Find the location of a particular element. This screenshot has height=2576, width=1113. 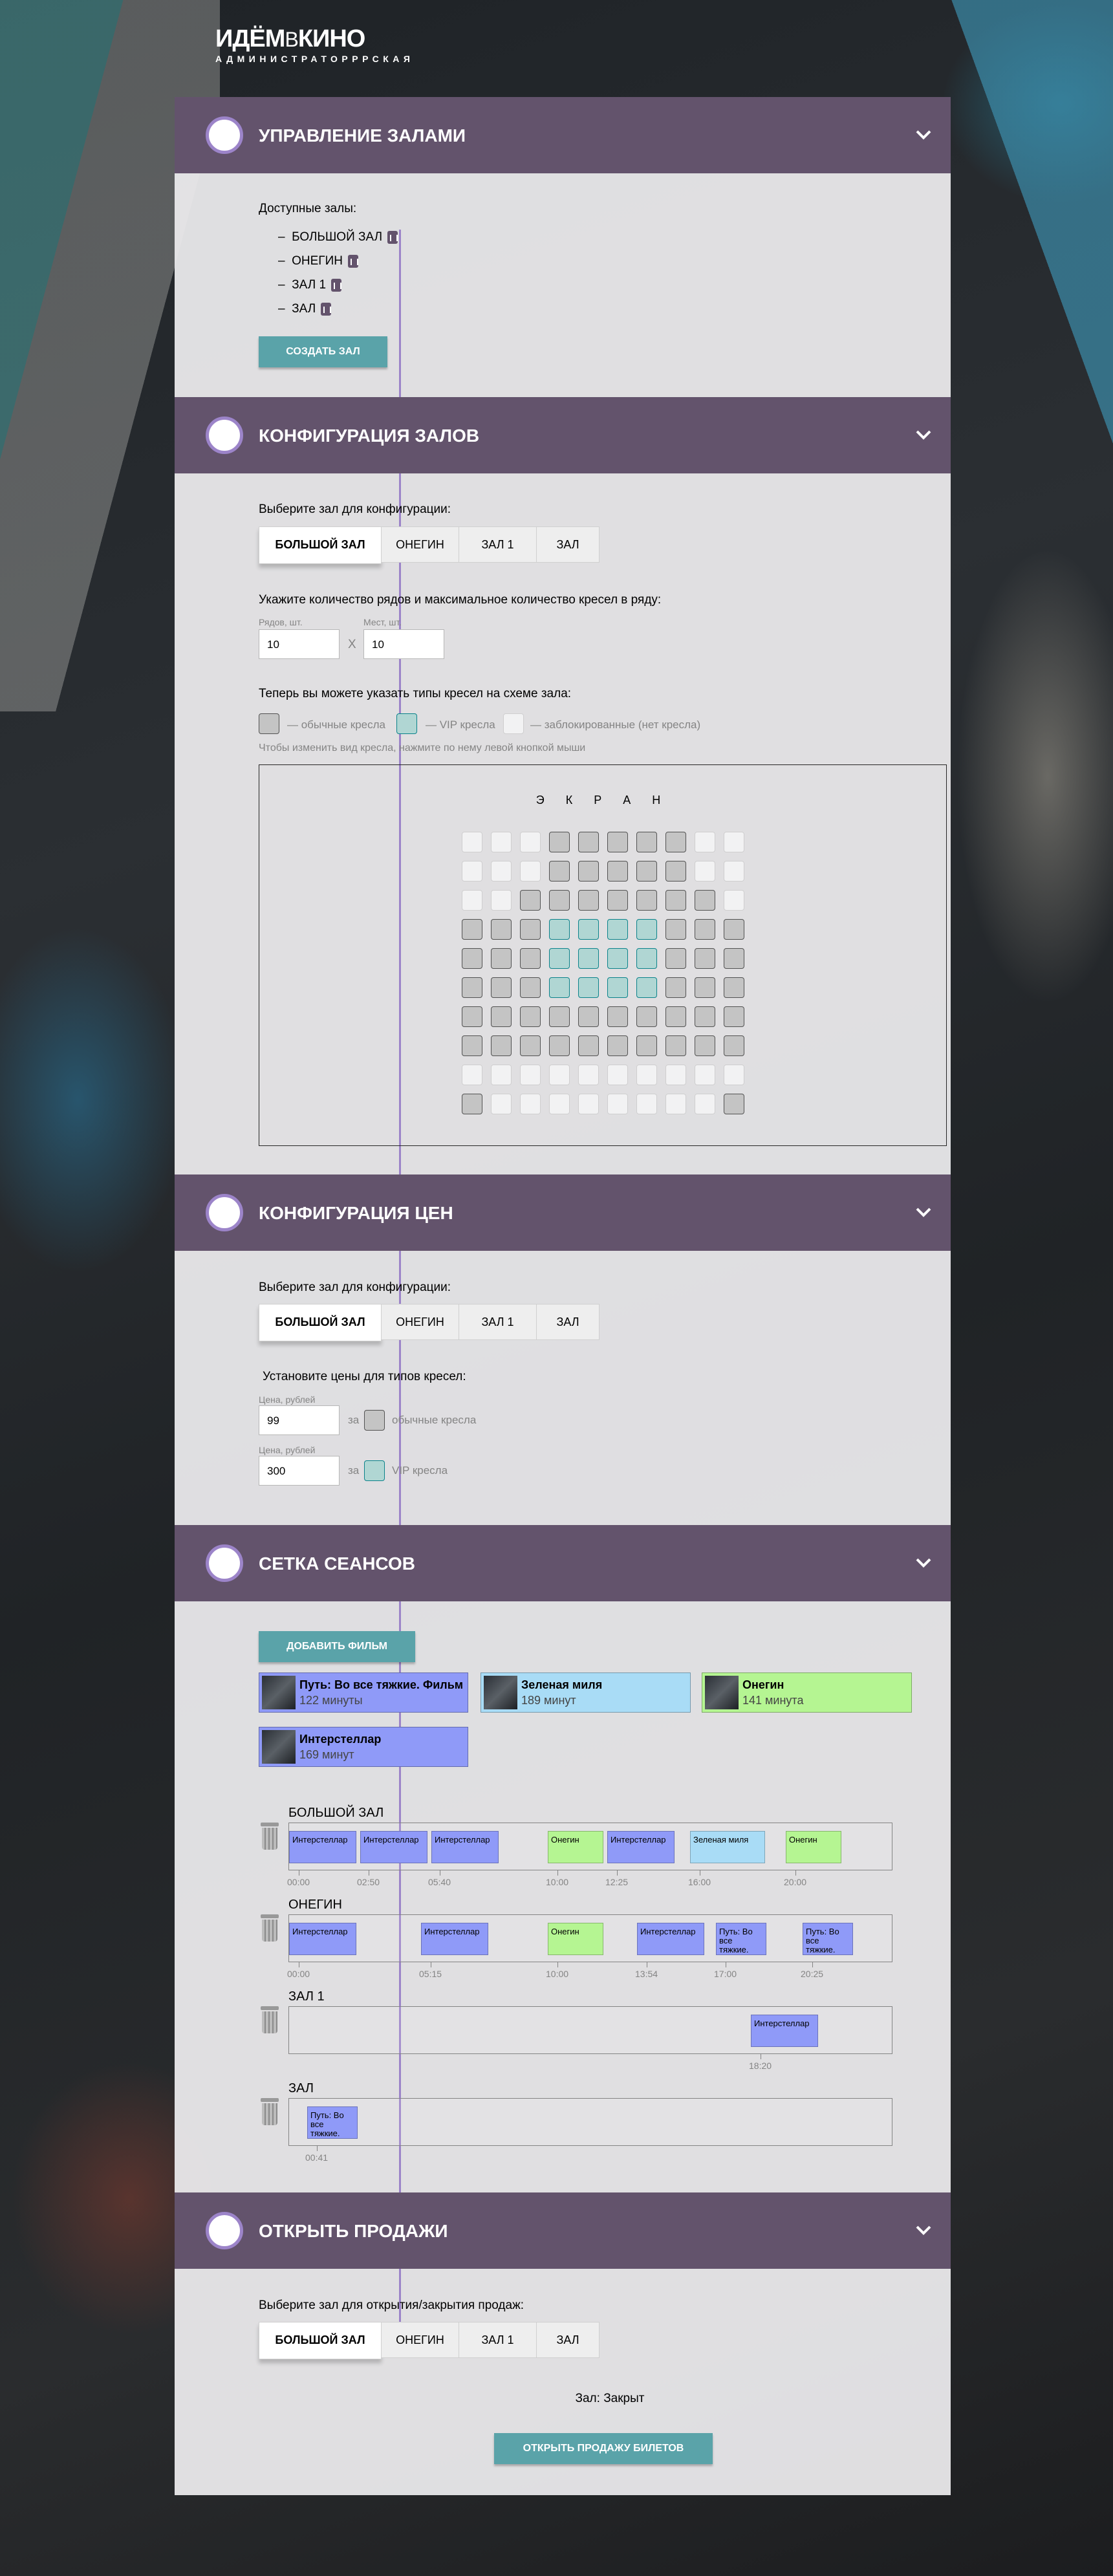

movie-card: Онегин 141 минута is located at coordinates (807, 1692).